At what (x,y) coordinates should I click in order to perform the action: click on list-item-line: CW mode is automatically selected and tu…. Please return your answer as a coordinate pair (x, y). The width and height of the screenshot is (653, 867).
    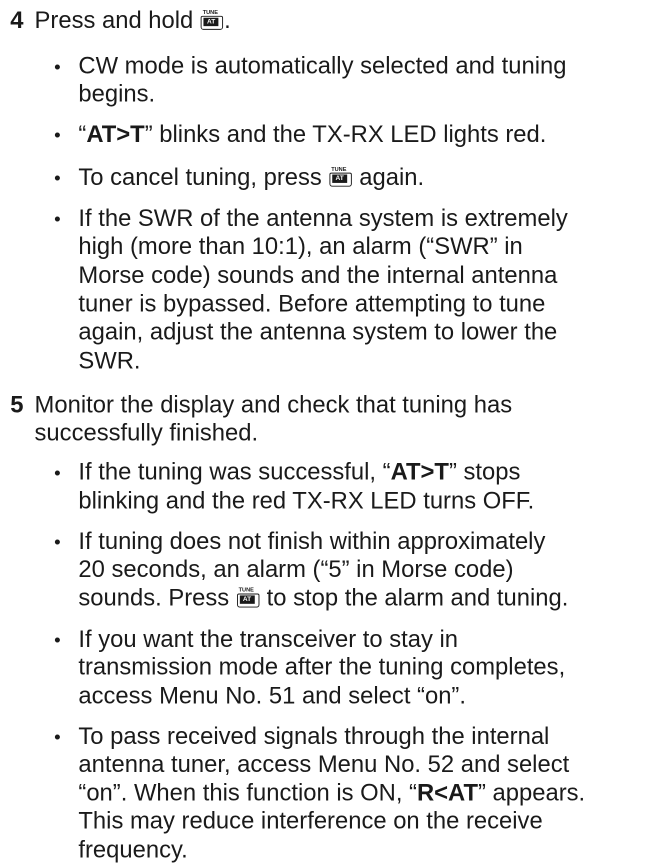
    Looking at the image, I should click on (322, 66).